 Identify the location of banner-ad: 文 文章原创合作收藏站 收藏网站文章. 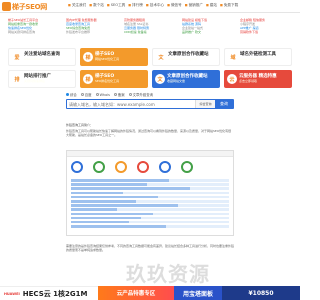
(186, 79).